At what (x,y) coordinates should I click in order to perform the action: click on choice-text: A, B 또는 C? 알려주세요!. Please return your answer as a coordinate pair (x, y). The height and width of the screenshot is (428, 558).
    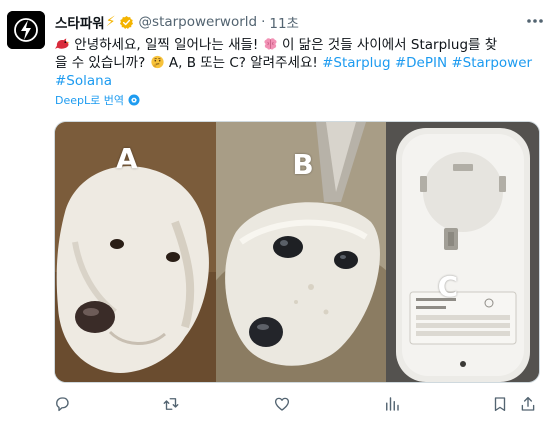
    Looking at the image, I should click on (243, 63).